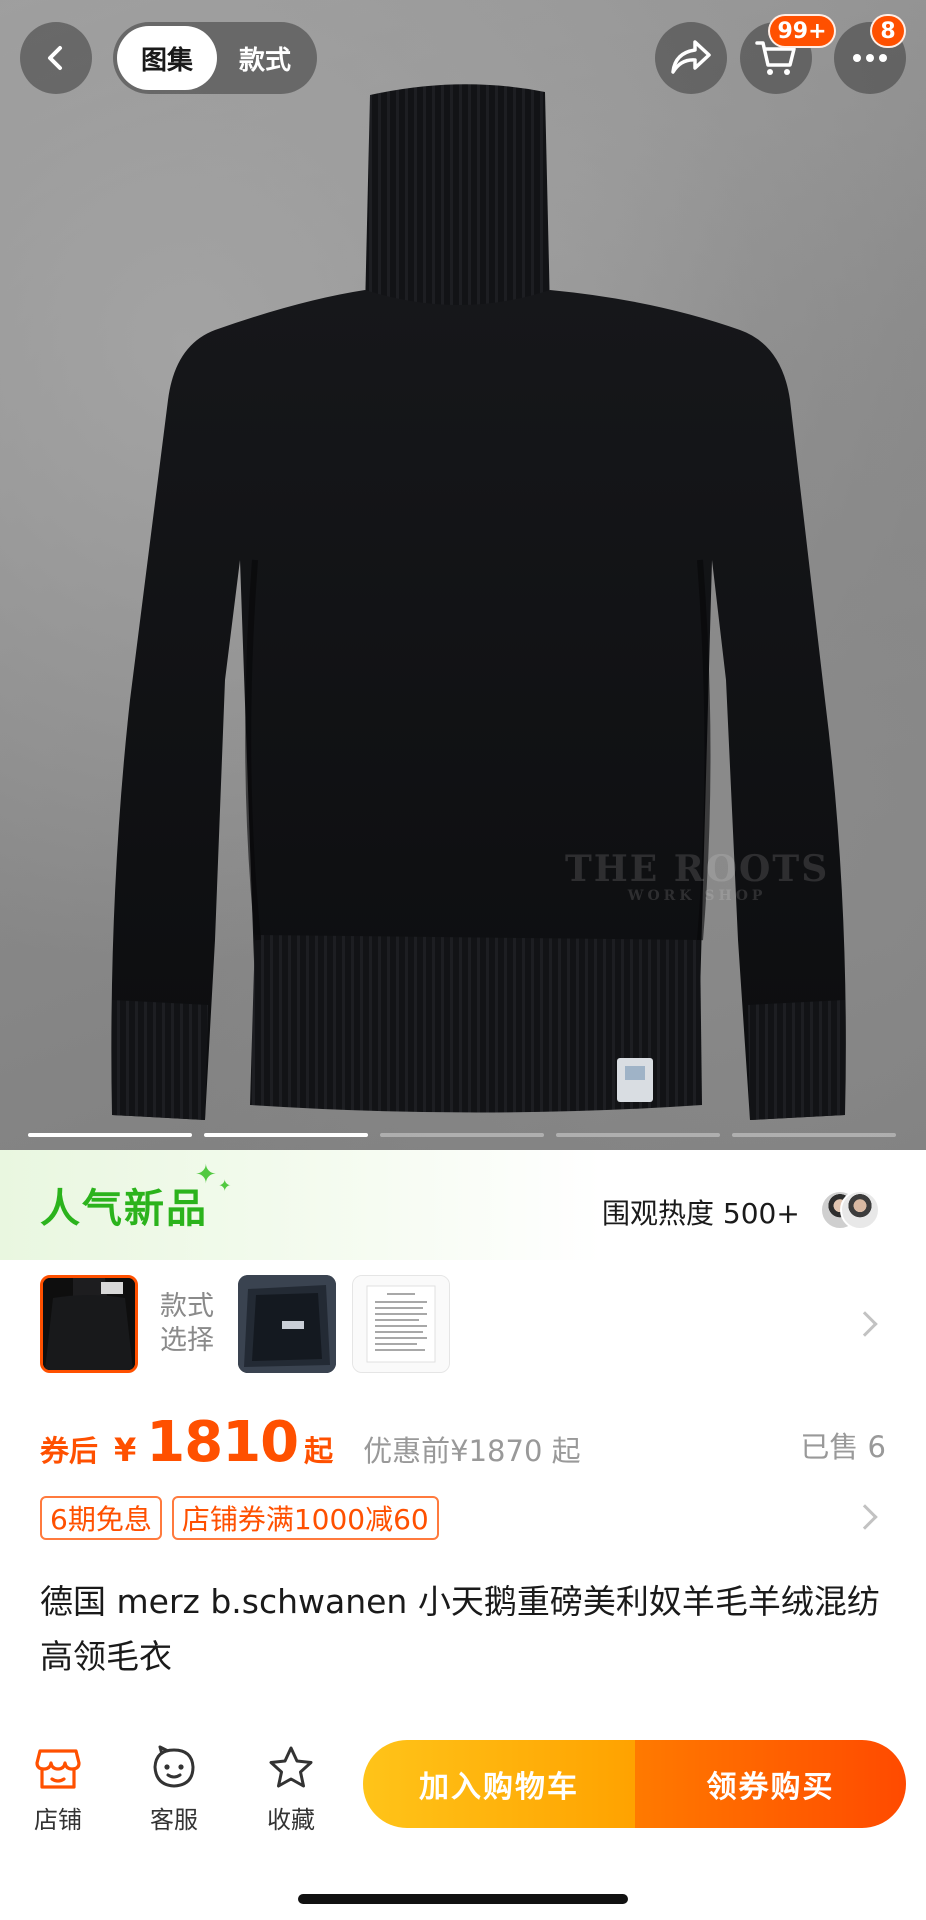  I want to click on original-price: 优惠前¥1870 起, so click(472, 1451).